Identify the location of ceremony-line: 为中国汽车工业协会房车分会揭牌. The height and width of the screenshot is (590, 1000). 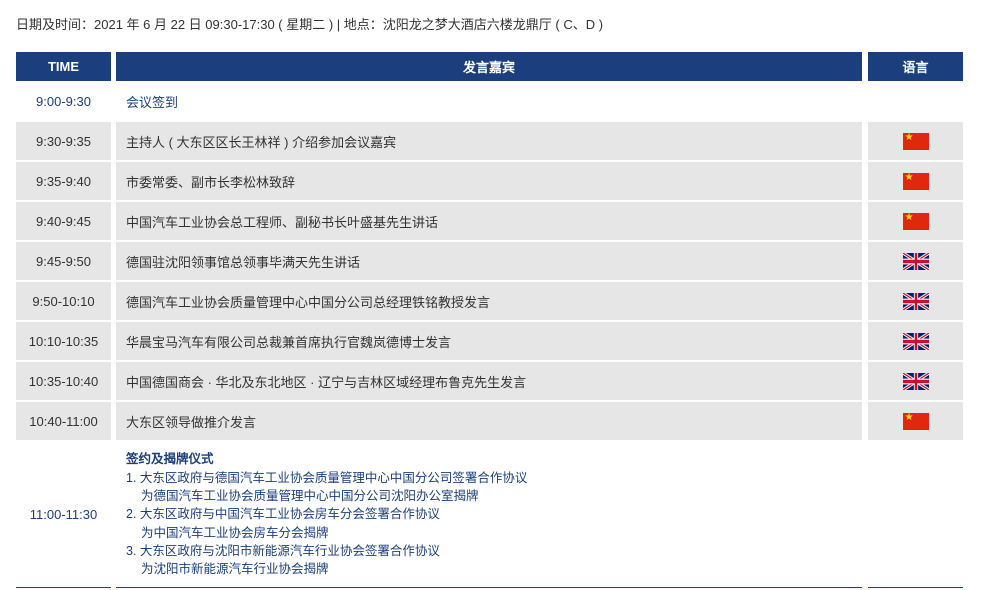
(235, 532).